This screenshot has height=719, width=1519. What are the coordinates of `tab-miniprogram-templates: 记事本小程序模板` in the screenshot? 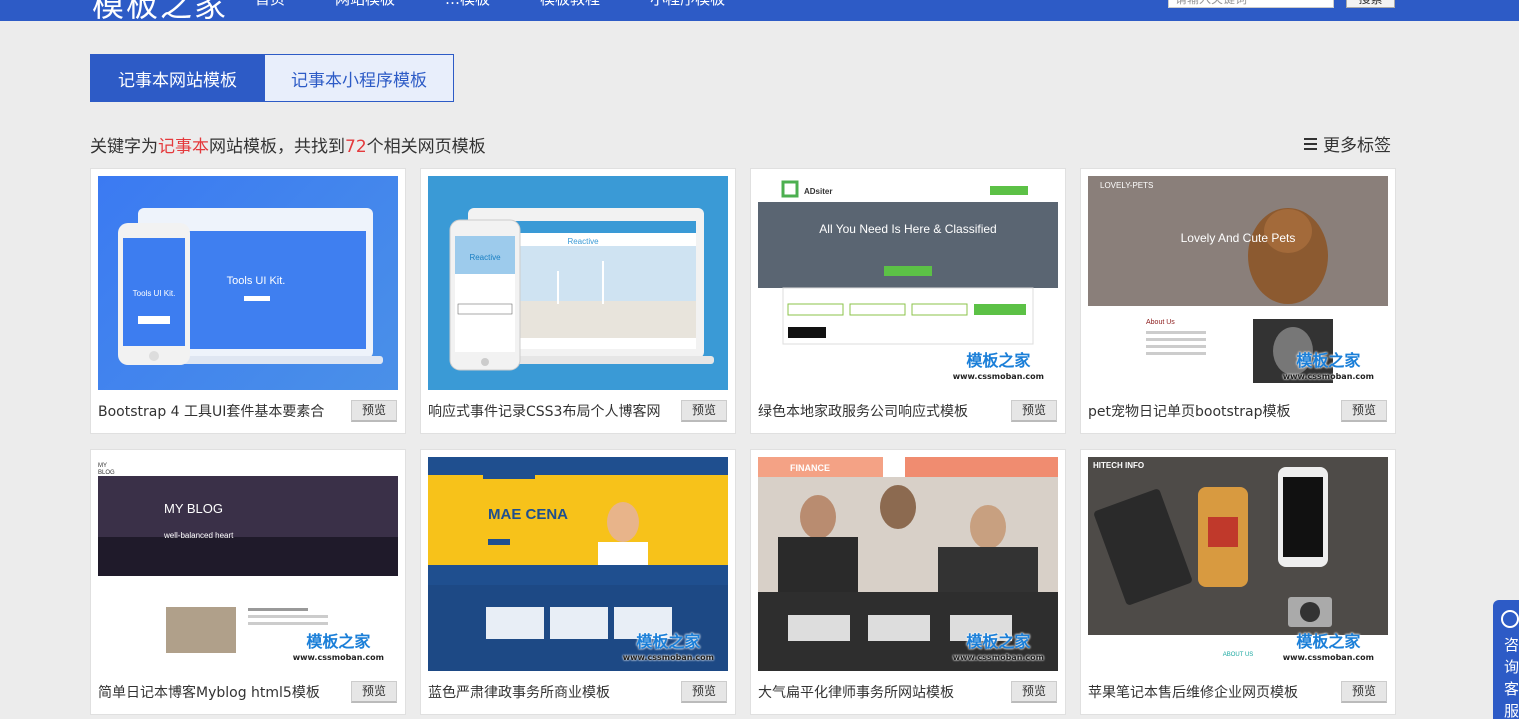 It's located at (359, 78).